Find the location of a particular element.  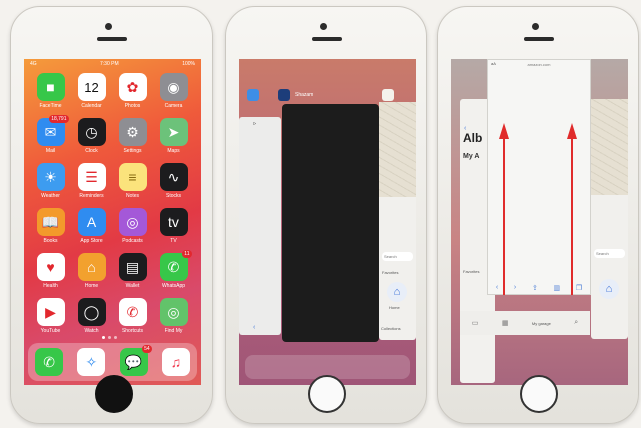

maps-icon: ➤ is located at coordinates (173, 132).